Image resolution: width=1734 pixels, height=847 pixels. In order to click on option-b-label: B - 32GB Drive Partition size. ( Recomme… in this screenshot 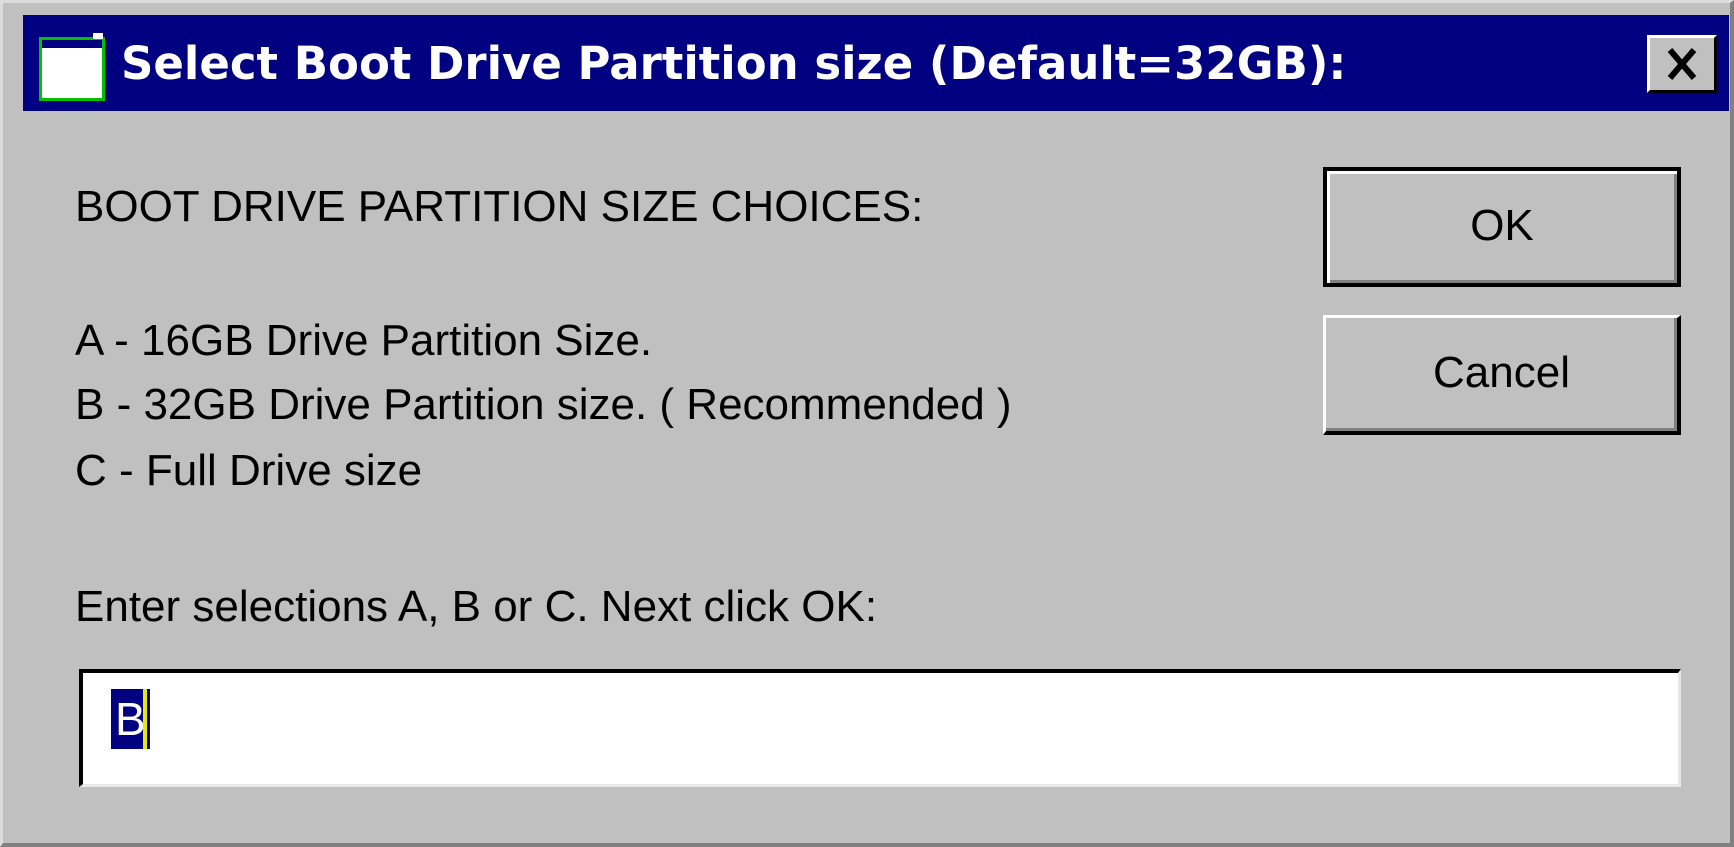, I will do `click(543, 404)`.